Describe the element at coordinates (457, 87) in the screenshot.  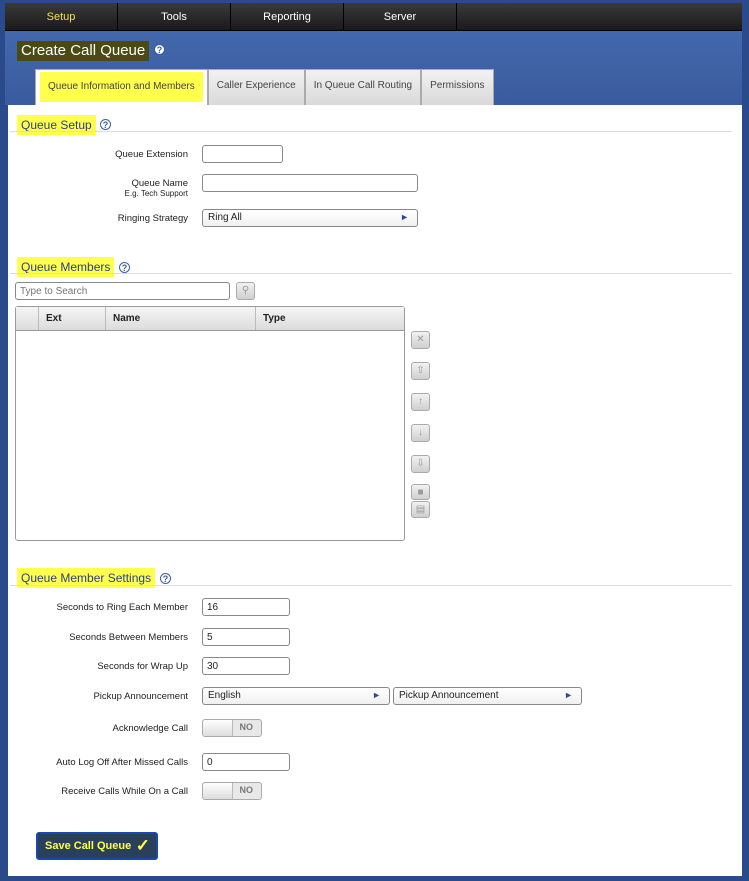
I see `tab-permissions: Permissions` at that location.